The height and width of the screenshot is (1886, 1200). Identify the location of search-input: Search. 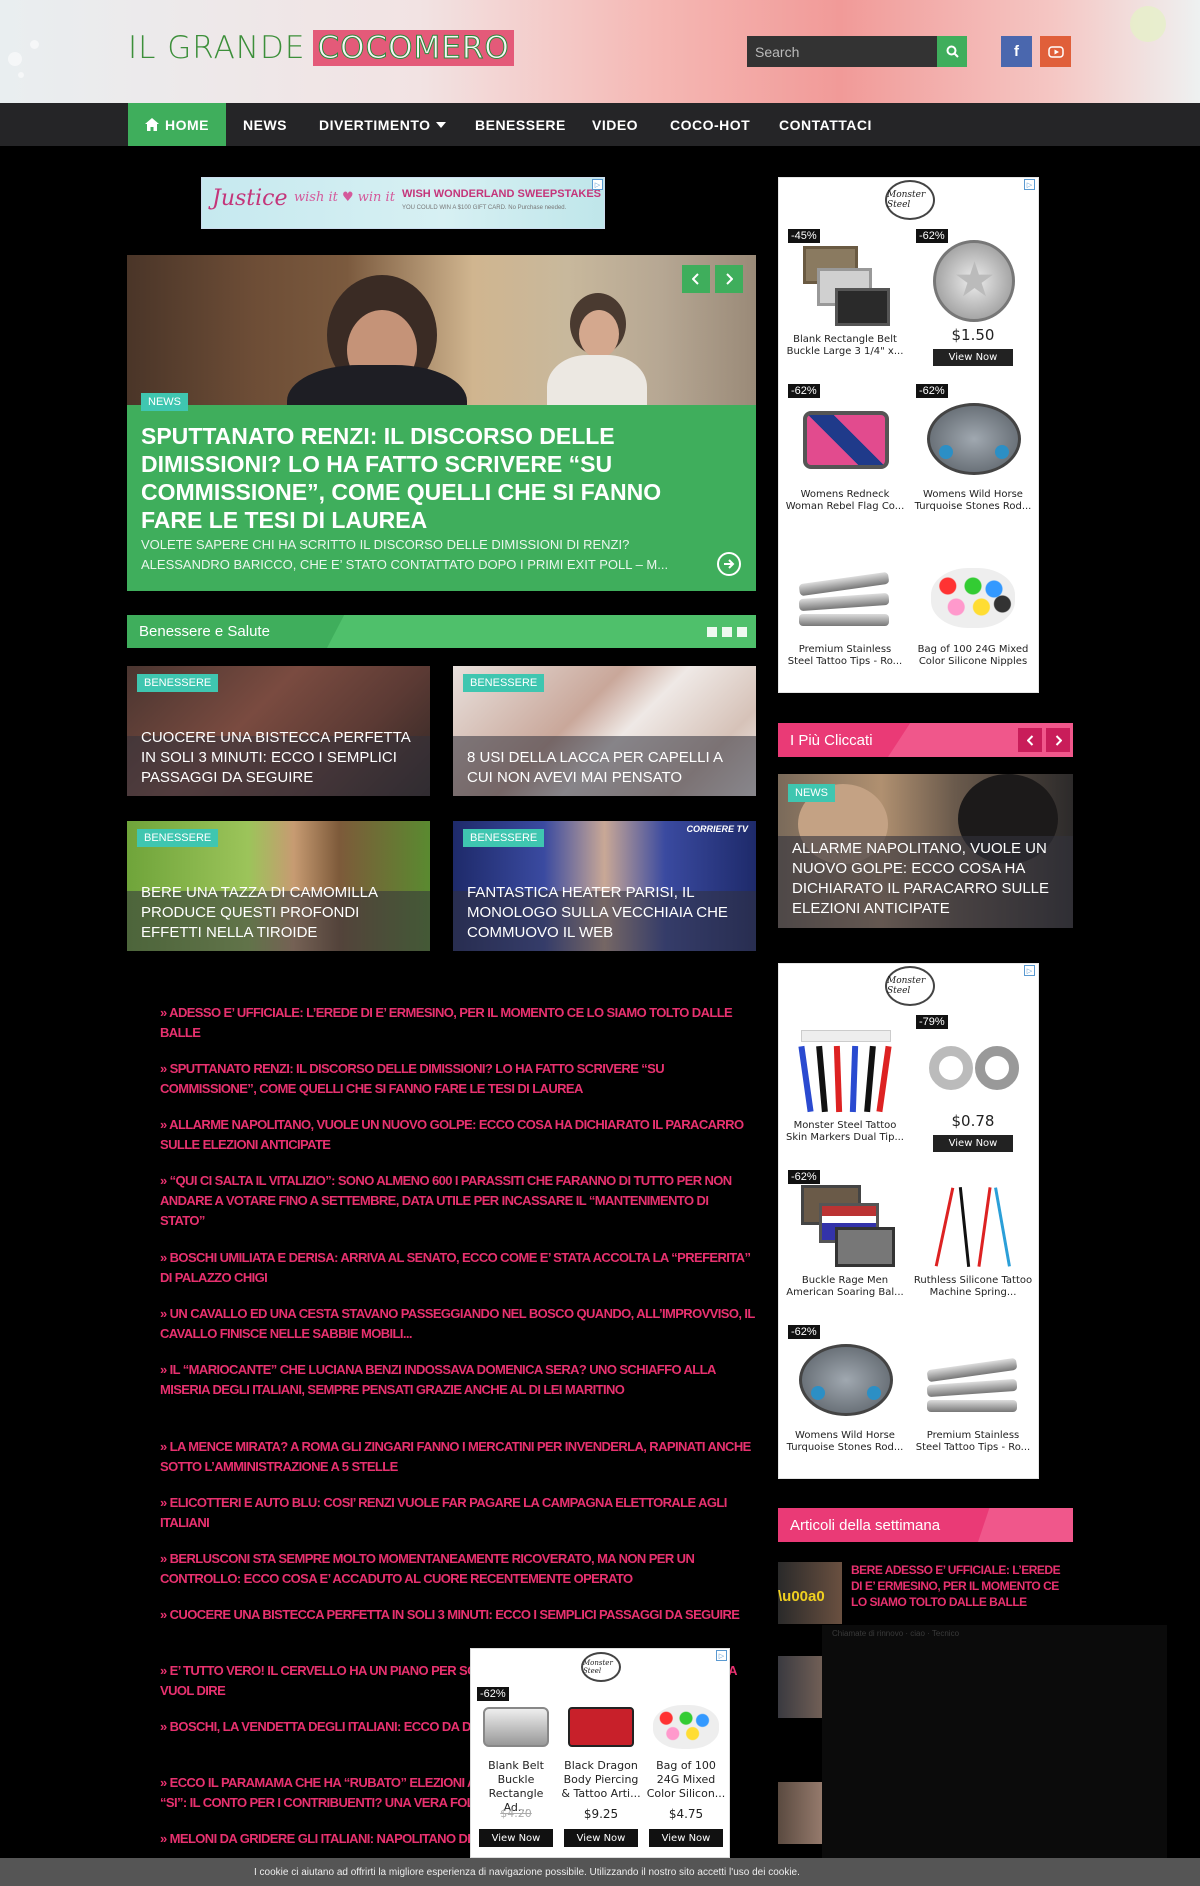
(842, 51).